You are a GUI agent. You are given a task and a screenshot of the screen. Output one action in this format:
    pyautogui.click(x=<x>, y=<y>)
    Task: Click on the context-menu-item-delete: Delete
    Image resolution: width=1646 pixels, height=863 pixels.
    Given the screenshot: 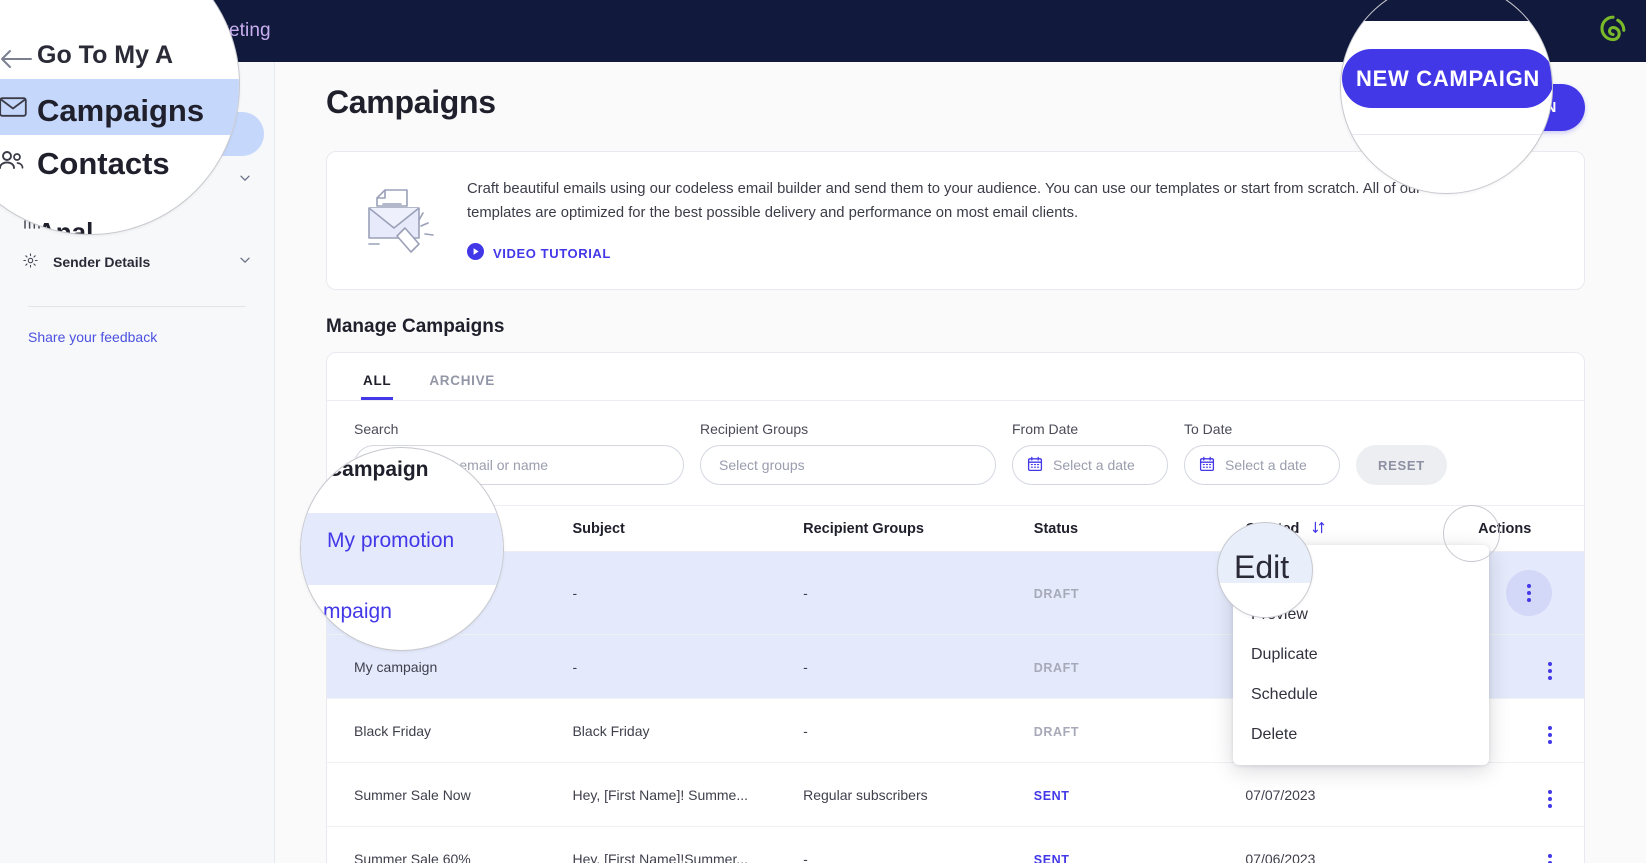 What is the action you would take?
    pyautogui.click(x=1361, y=735)
    